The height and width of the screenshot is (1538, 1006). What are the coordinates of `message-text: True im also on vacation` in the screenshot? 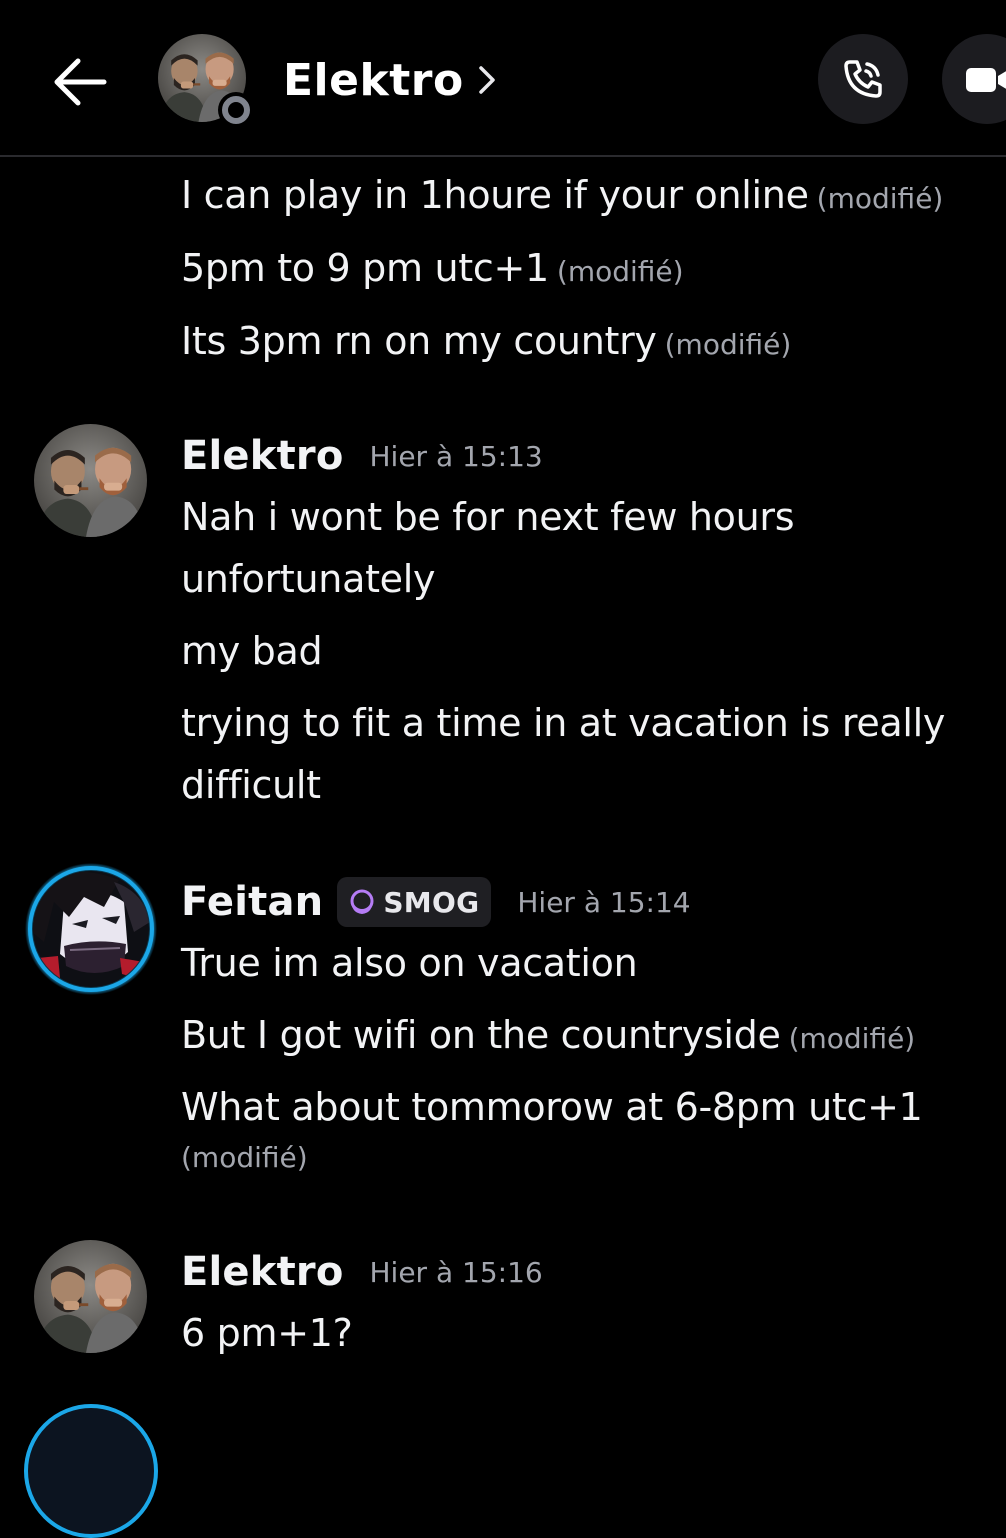 It's located at (409, 963).